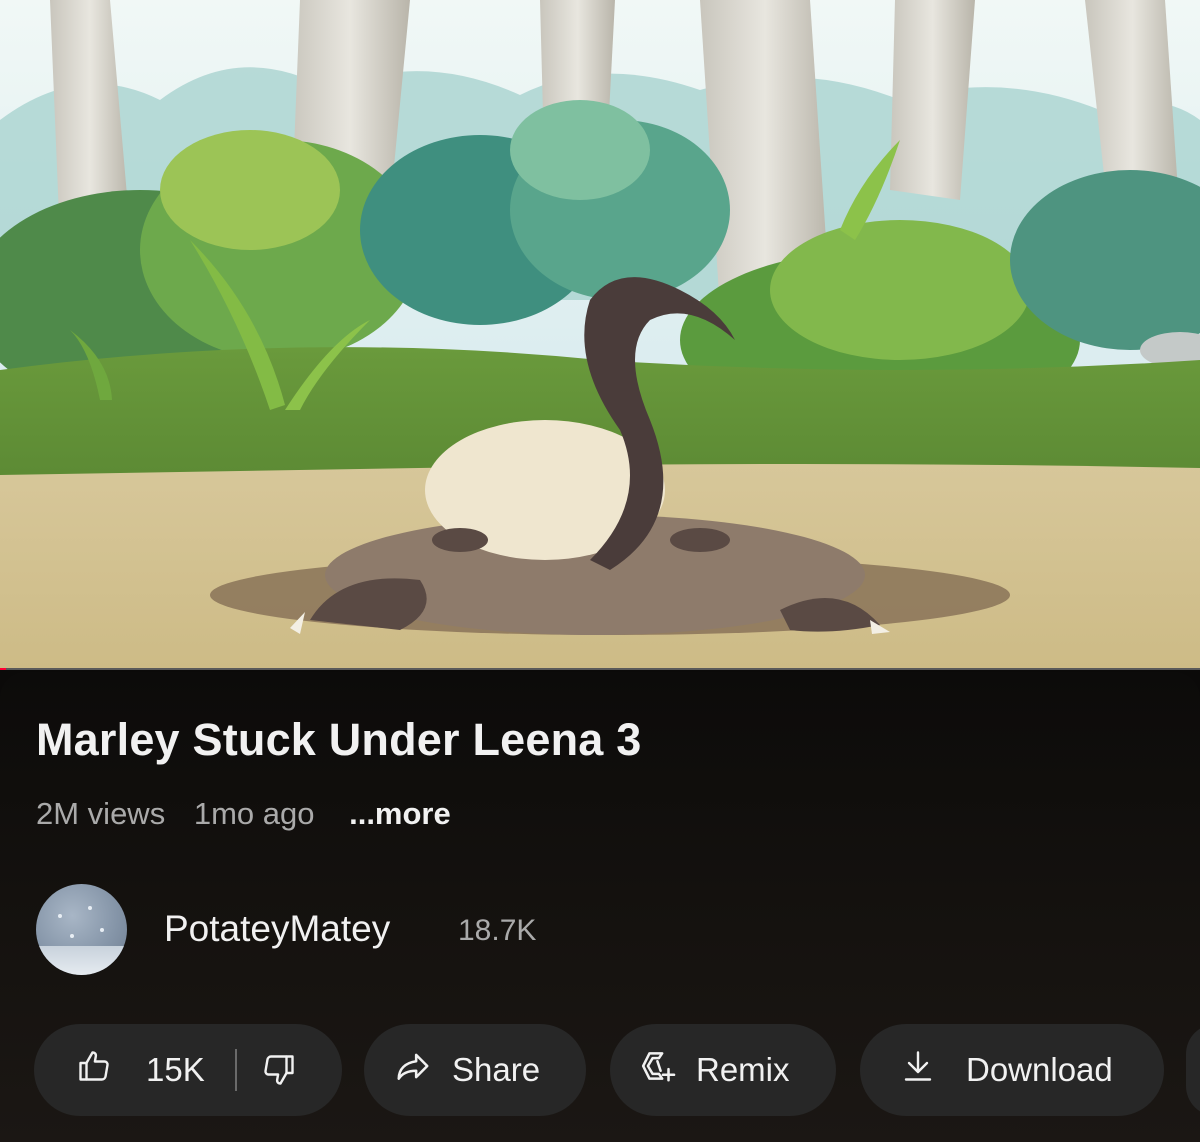  What do you see at coordinates (497, 930) in the screenshot?
I see `subscriber-count: 18.7K` at bounding box center [497, 930].